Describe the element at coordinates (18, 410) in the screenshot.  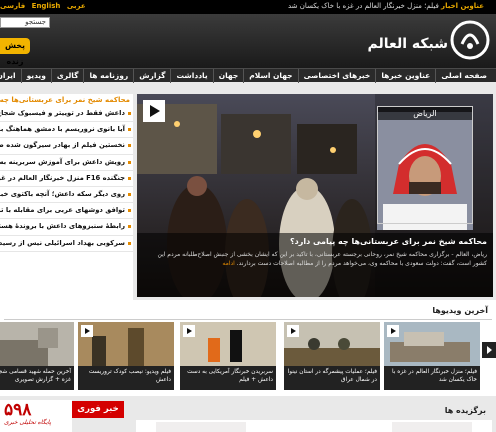
I see `partner-logo-number: ۵۹۸` at that location.